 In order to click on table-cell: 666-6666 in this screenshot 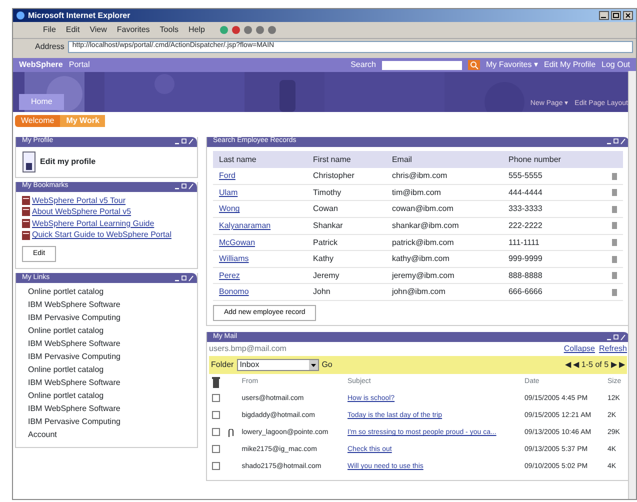, I will do `click(550, 292)`.